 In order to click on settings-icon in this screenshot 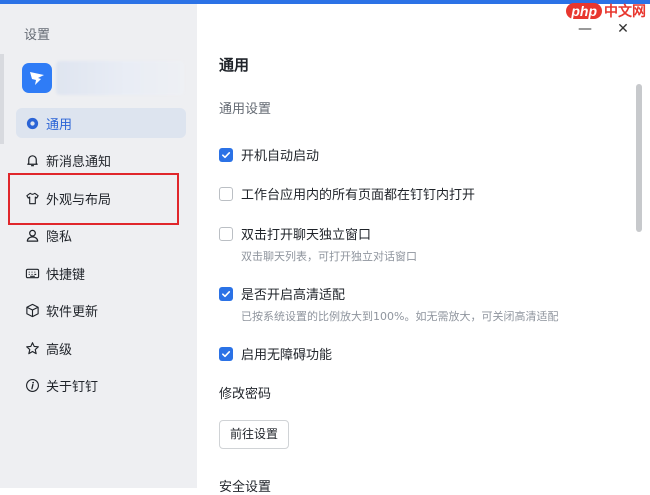, I will do `click(32, 123)`.